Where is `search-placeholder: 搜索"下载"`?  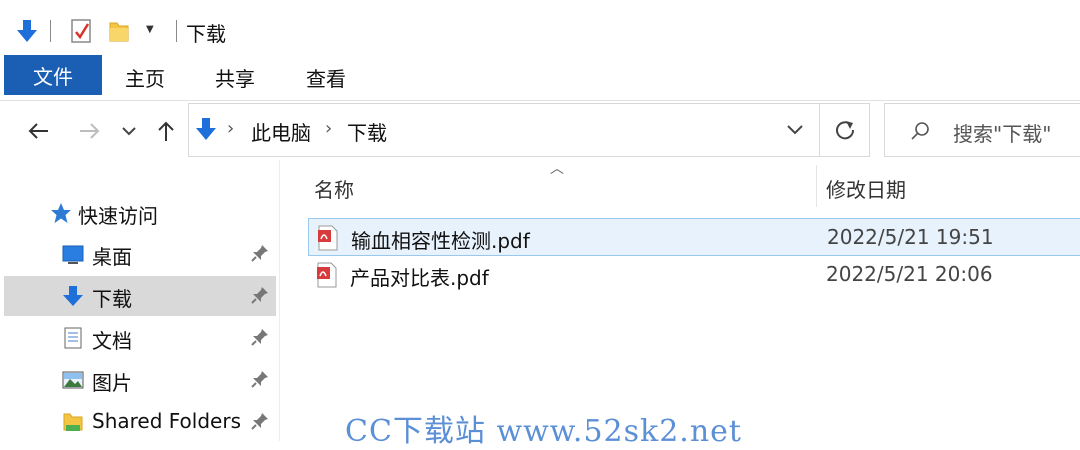 search-placeholder: 搜索"下载" is located at coordinates (1002, 134).